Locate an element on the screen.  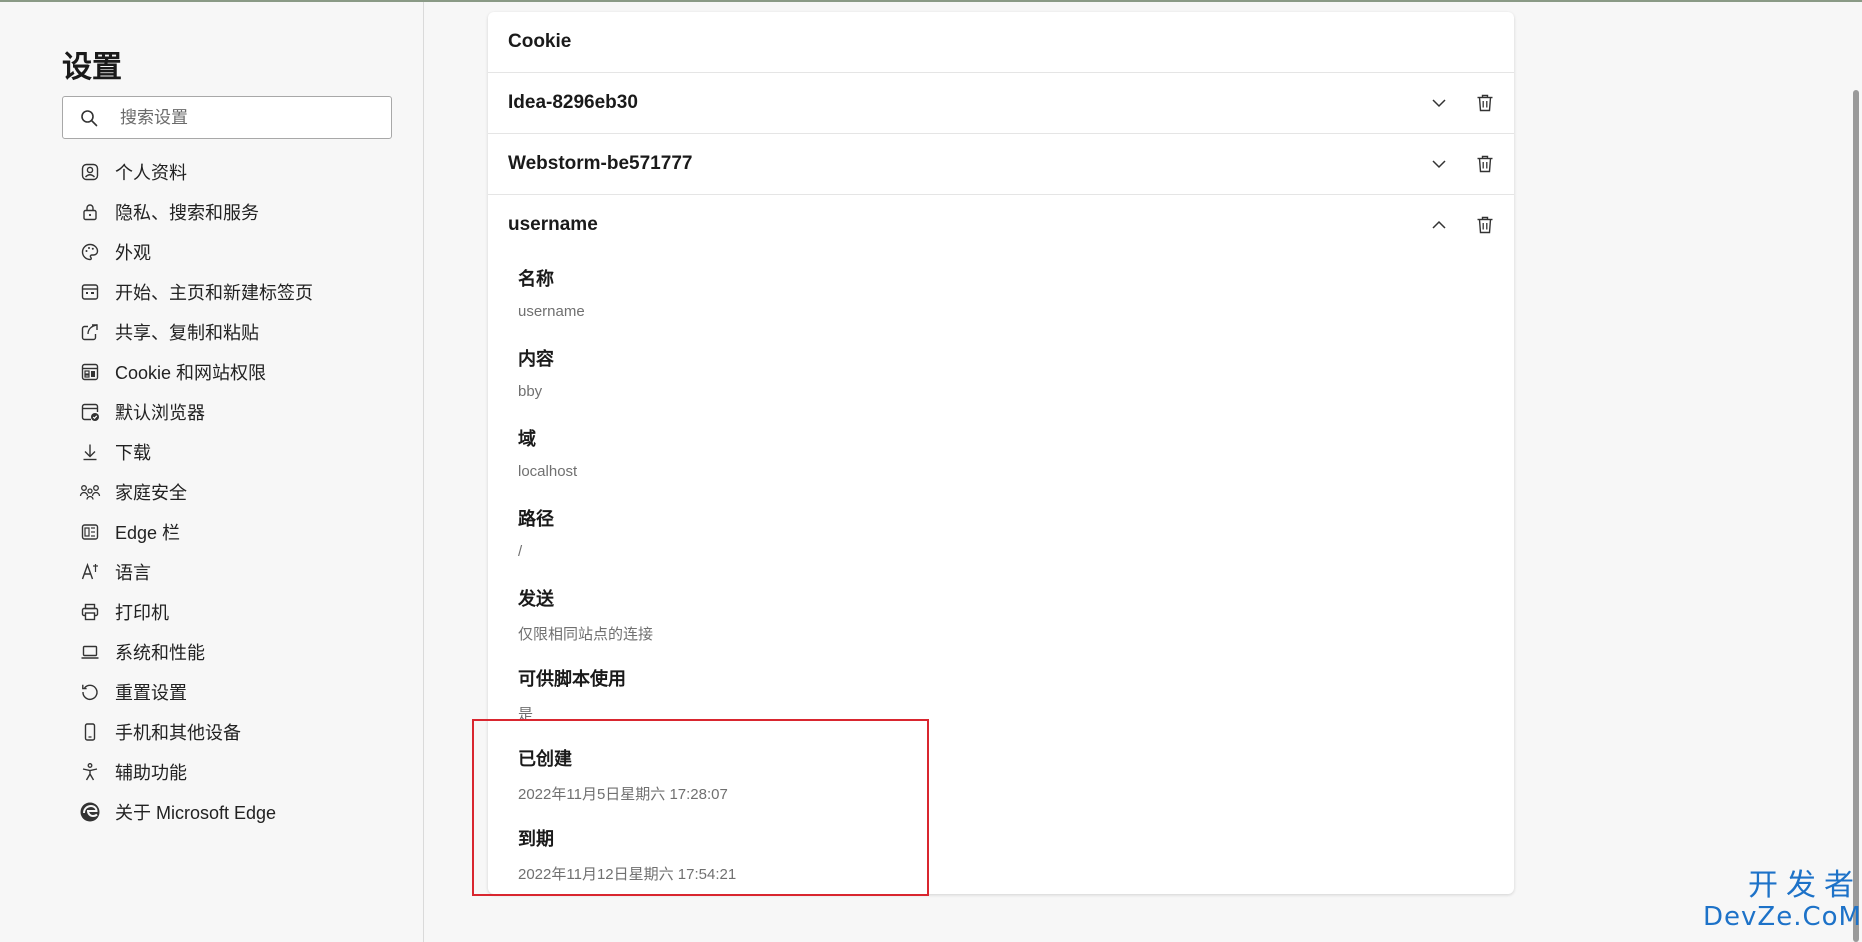
profile-icon is located at coordinates (90, 172).